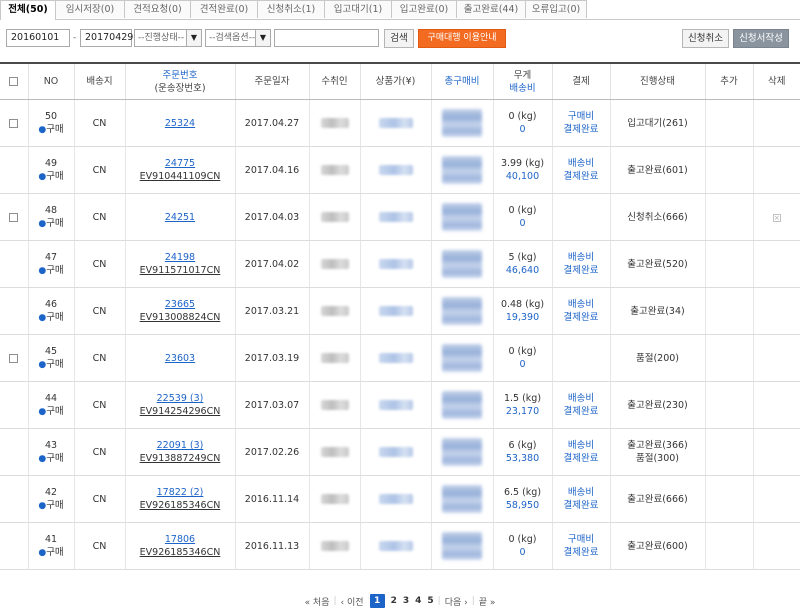  Describe the element at coordinates (38, 38) in the screenshot. I see `date-from-input: 20160101` at that location.